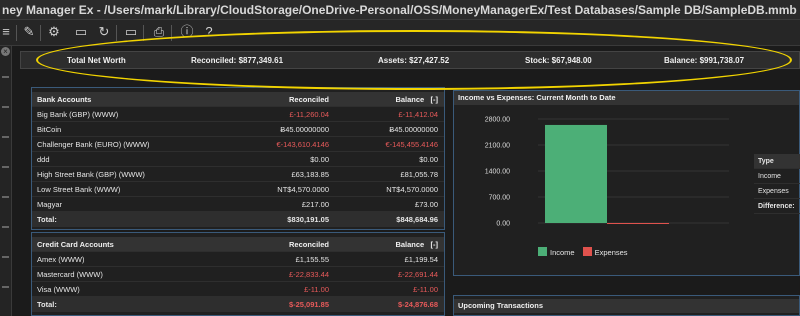  Describe the element at coordinates (159, 32) in the screenshot. I see `printer-icon: ⎙` at that location.